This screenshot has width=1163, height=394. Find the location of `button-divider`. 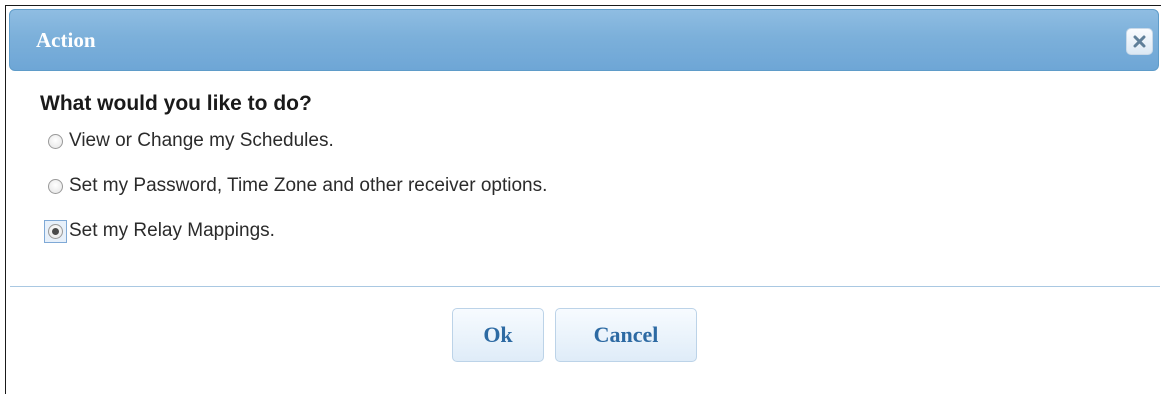

button-divider is located at coordinates (585, 286).